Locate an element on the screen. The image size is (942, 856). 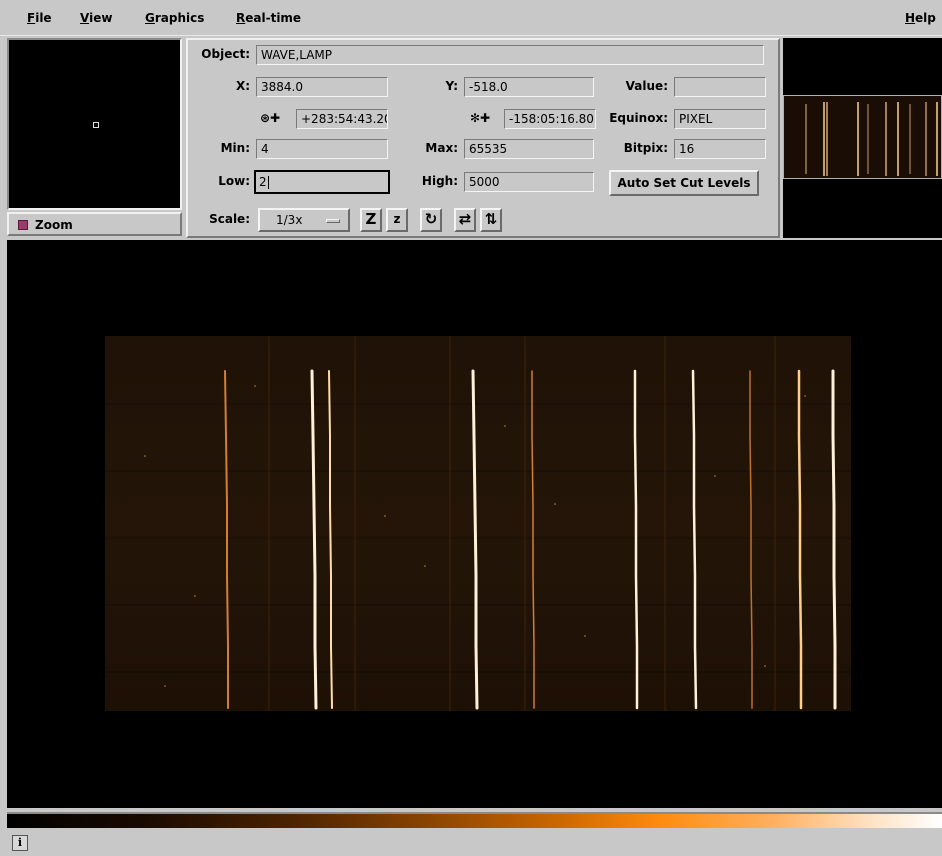
flip-x-button: ⇄ is located at coordinates (465, 220).